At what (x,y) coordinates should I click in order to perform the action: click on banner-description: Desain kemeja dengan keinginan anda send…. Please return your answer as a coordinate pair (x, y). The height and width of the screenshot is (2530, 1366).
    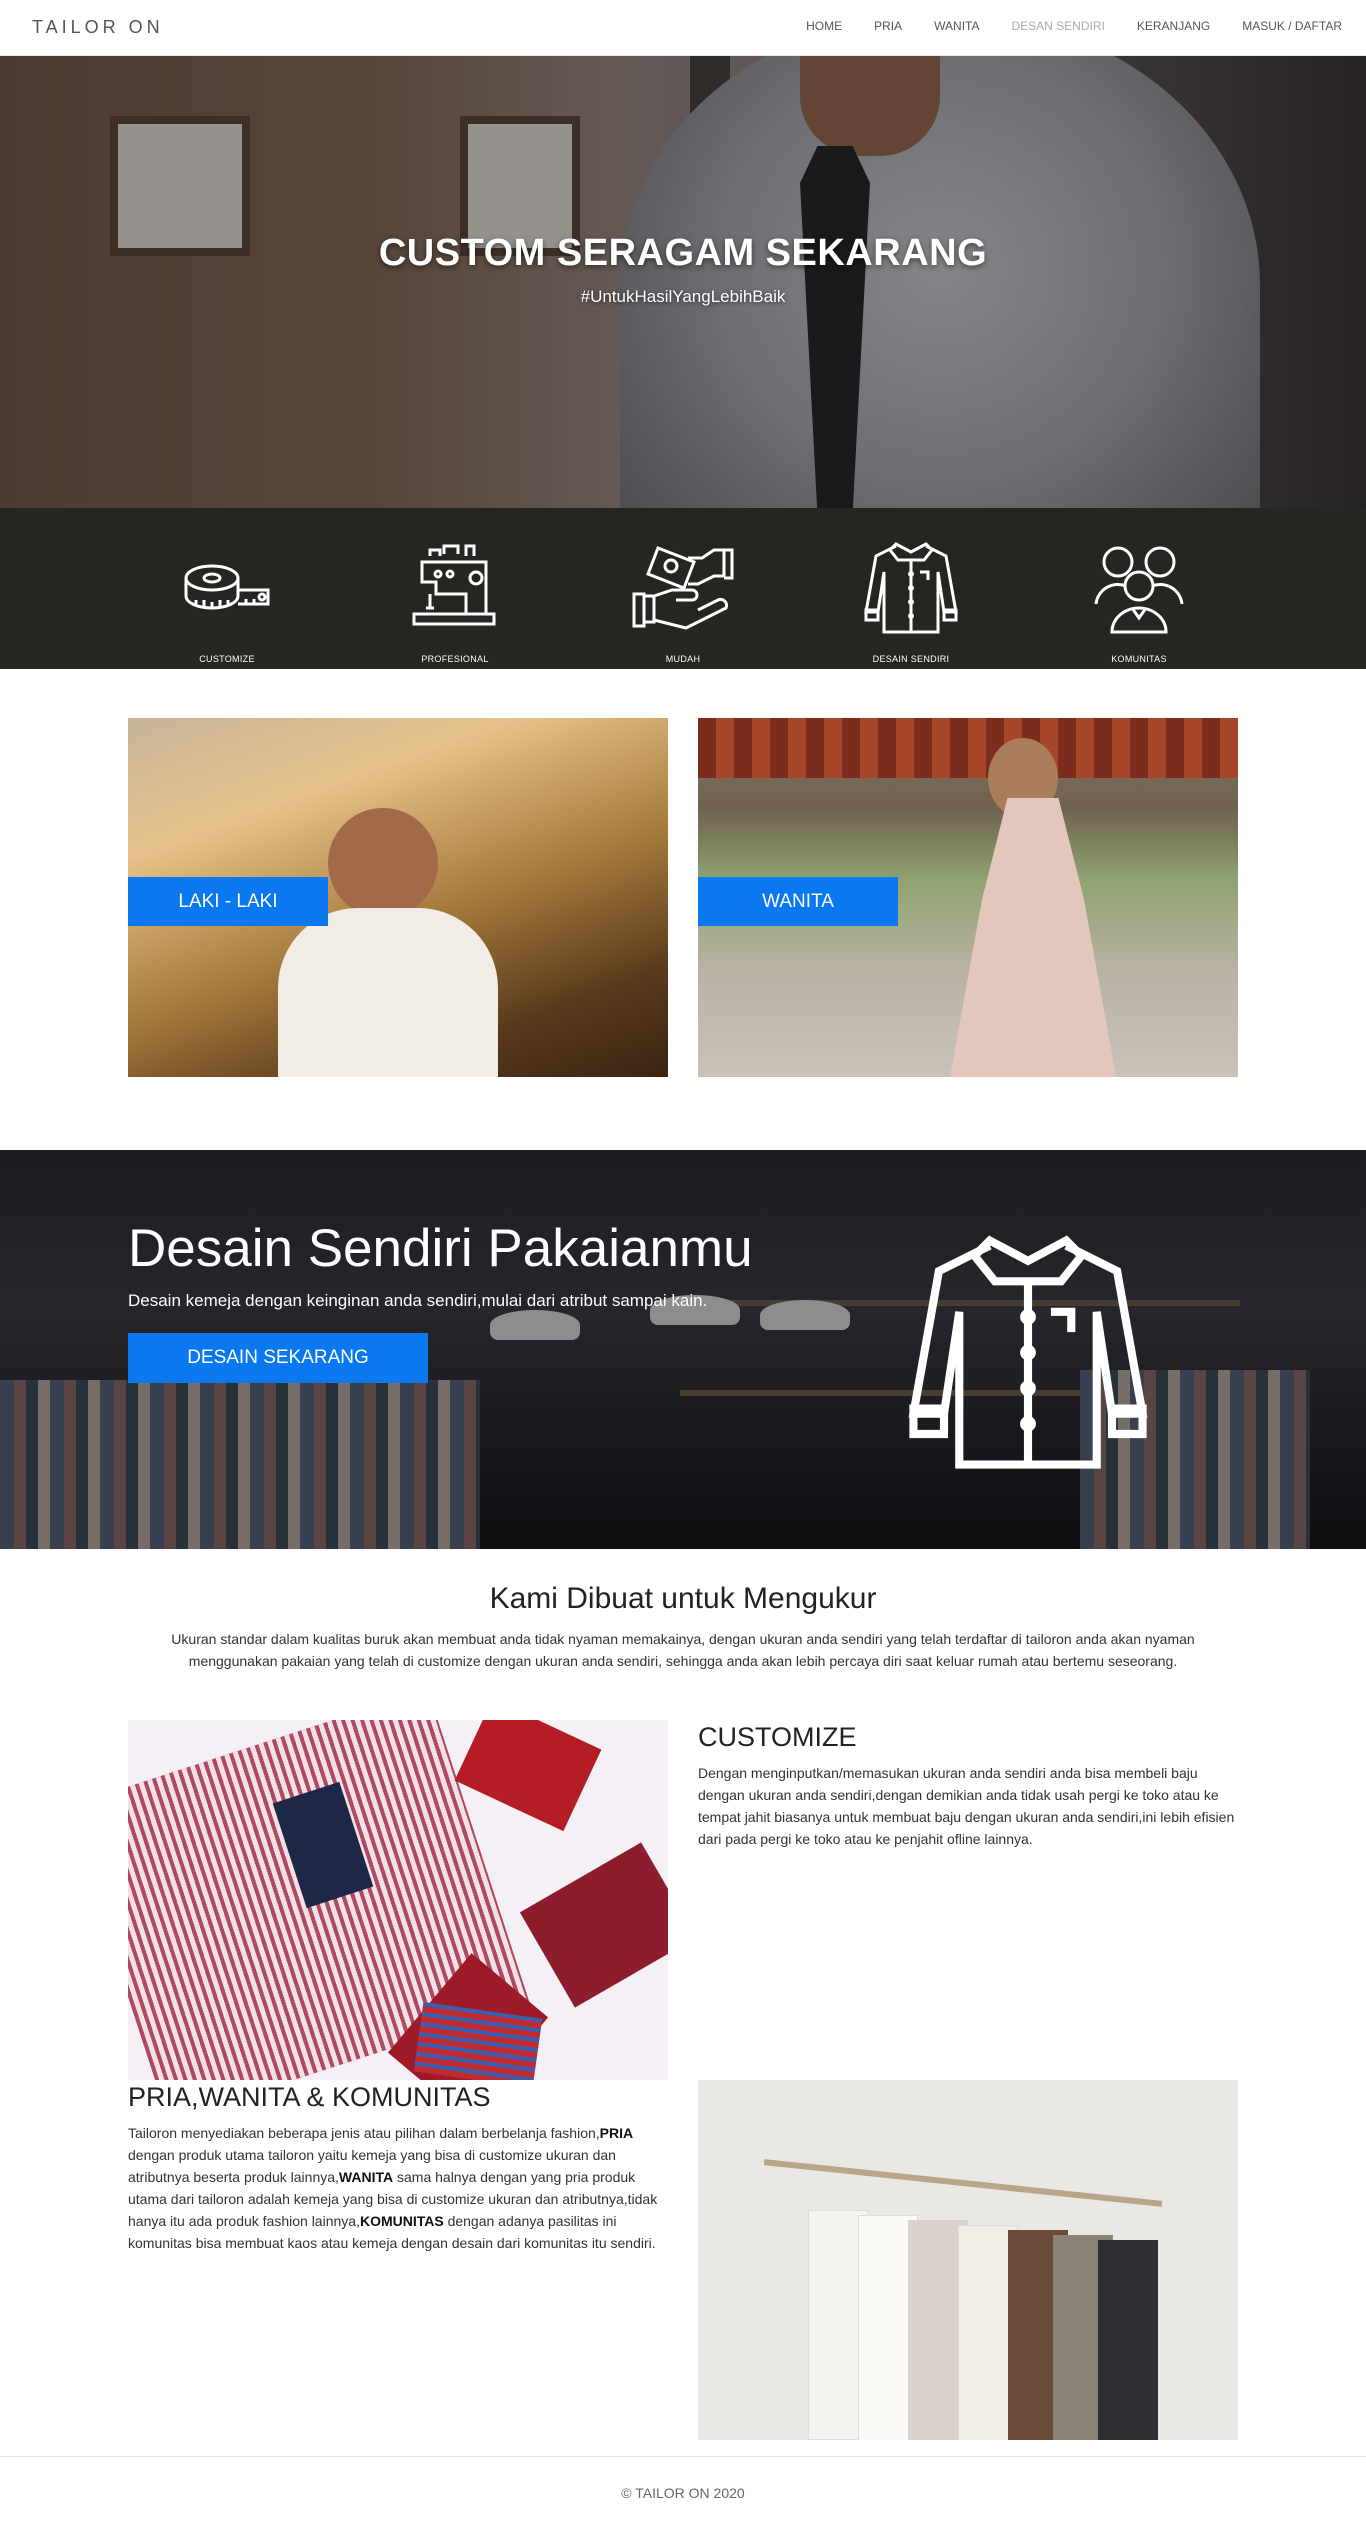
    Looking at the image, I should click on (418, 1300).